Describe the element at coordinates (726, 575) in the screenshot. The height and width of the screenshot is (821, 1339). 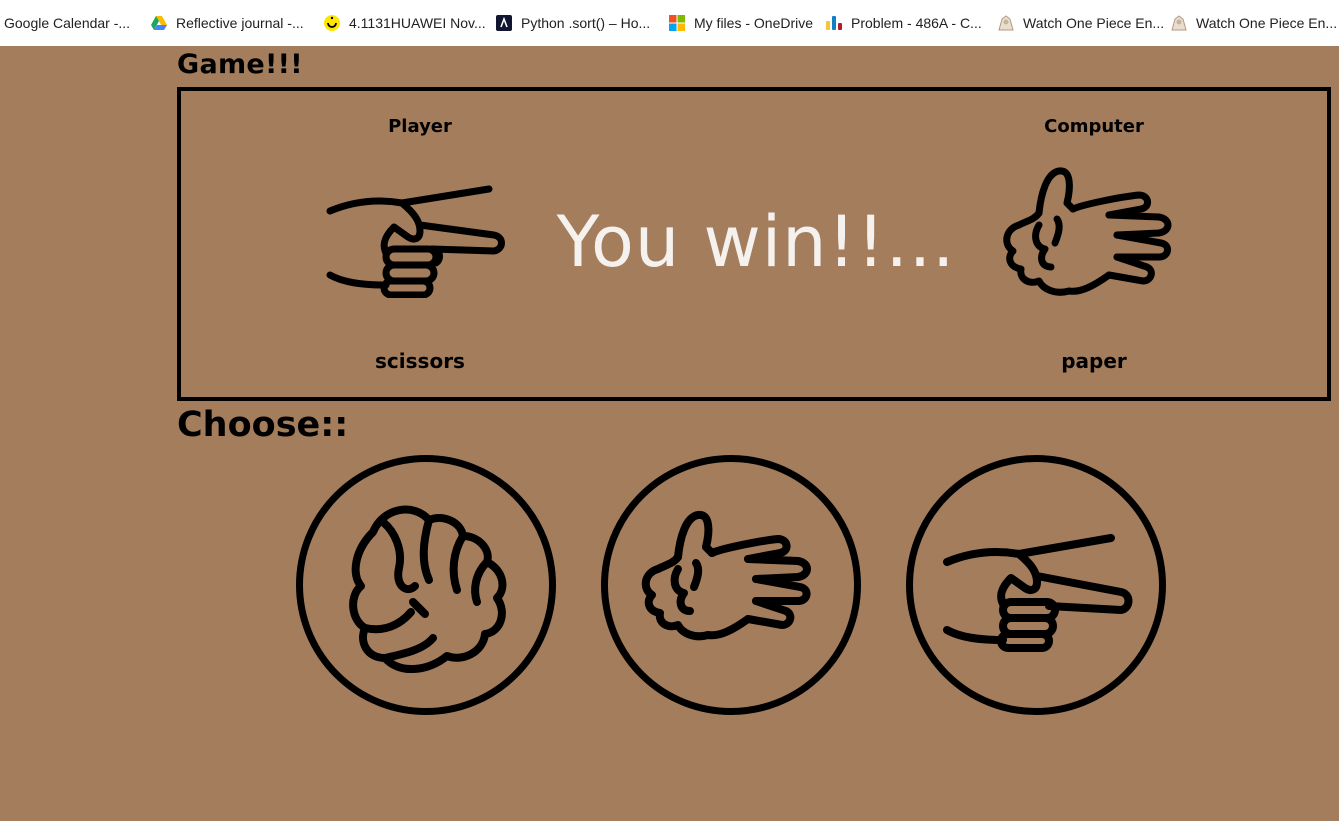
I see `paper-hand-icon` at that location.